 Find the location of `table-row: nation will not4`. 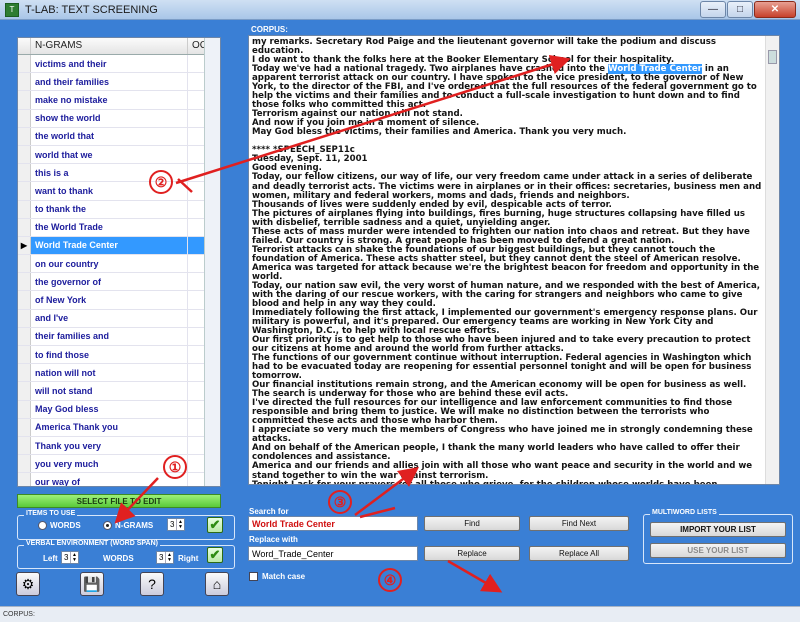

table-row: nation will not4 is located at coordinates (119, 373).